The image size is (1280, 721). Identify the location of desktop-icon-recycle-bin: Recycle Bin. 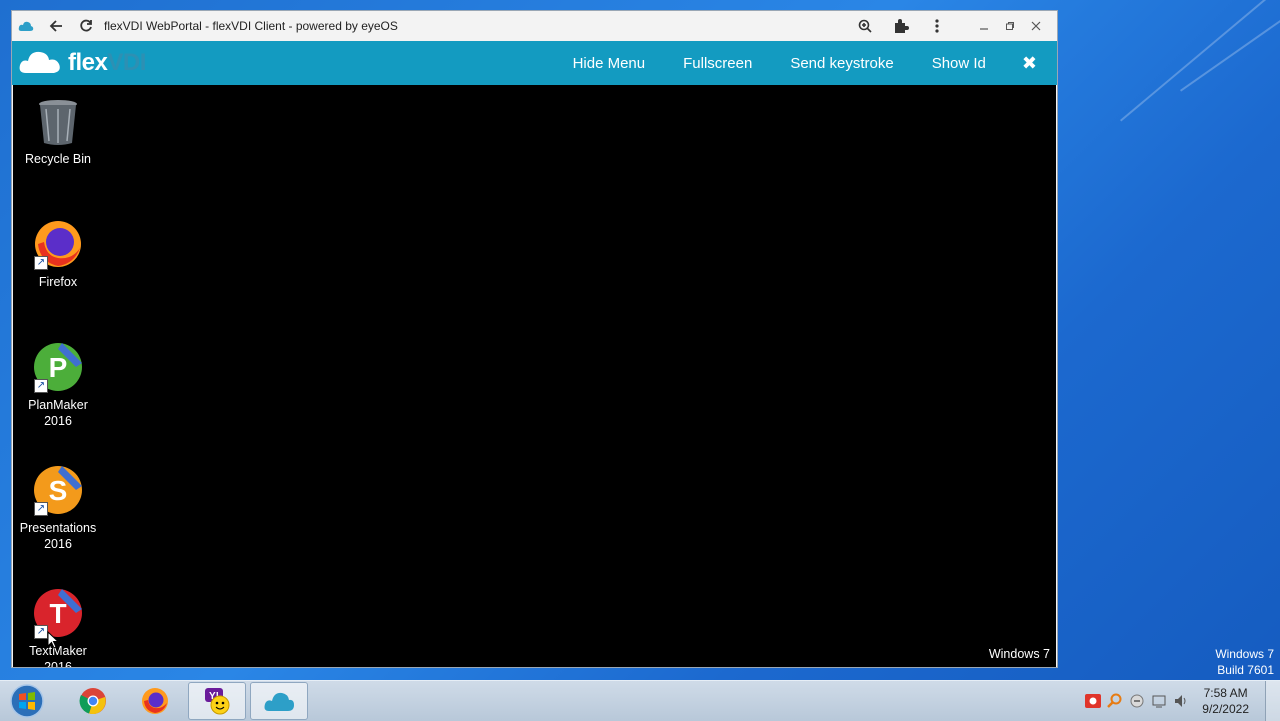
(58, 131).